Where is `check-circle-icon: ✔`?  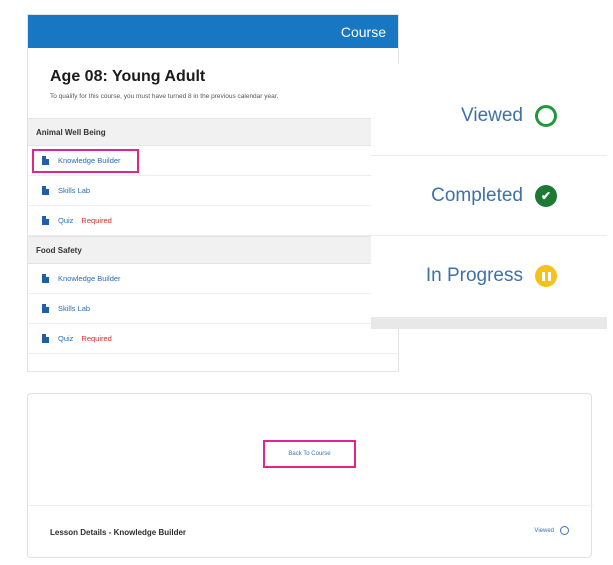
check-circle-icon: ✔ is located at coordinates (546, 195).